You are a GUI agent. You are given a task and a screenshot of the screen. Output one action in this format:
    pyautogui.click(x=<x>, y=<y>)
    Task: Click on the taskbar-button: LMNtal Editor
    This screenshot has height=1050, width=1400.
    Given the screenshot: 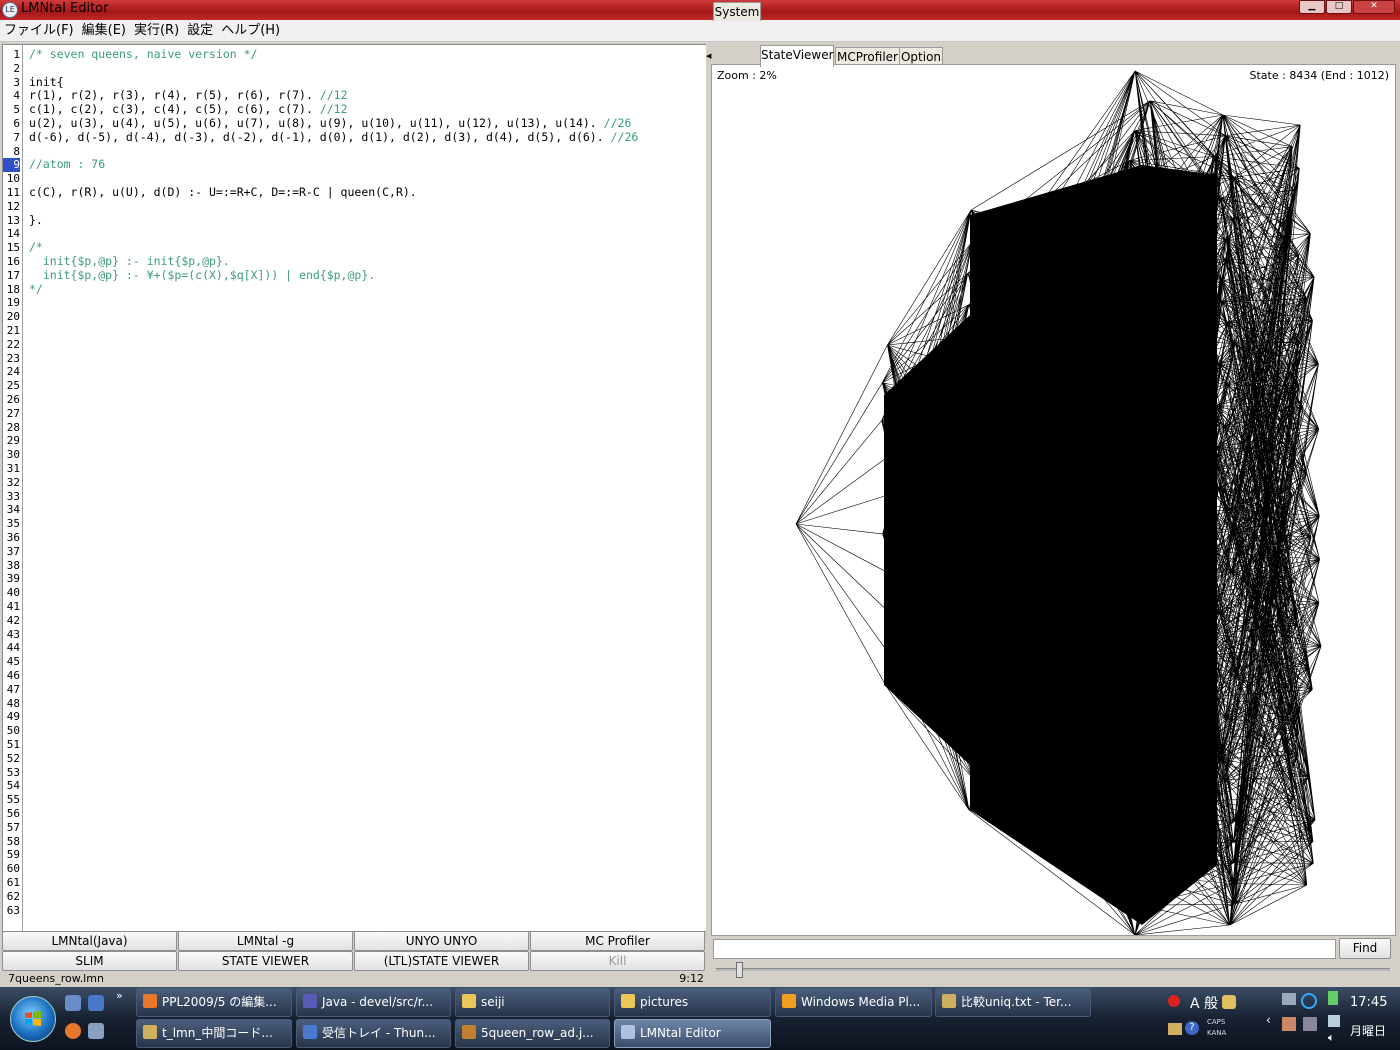 What is the action you would take?
    pyautogui.click(x=692, y=1033)
    